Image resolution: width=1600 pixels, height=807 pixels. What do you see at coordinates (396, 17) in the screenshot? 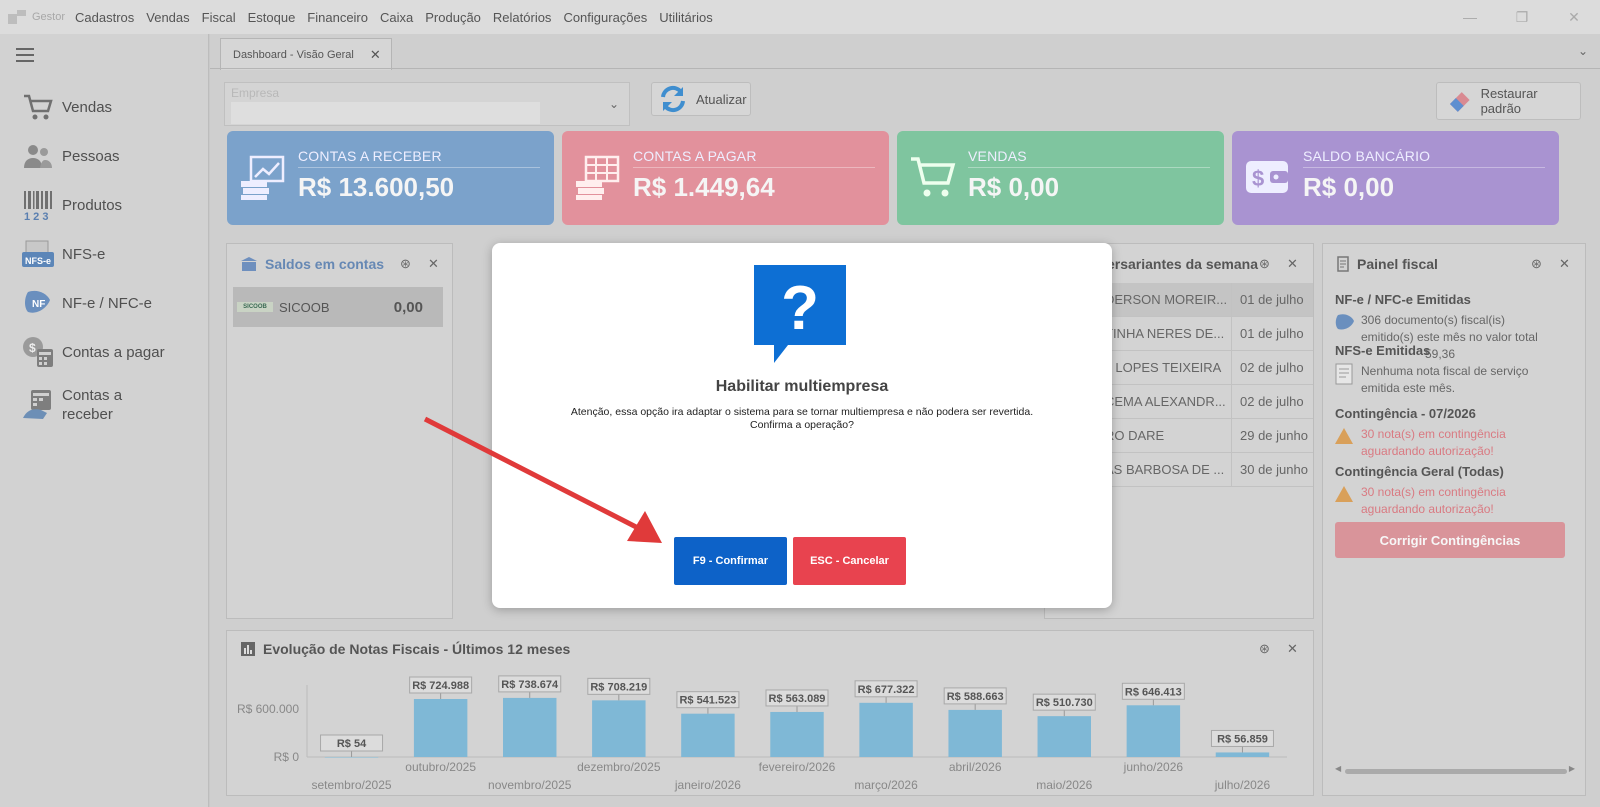
I see `menu-caixa: Caixa` at bounding box center [396, 17].